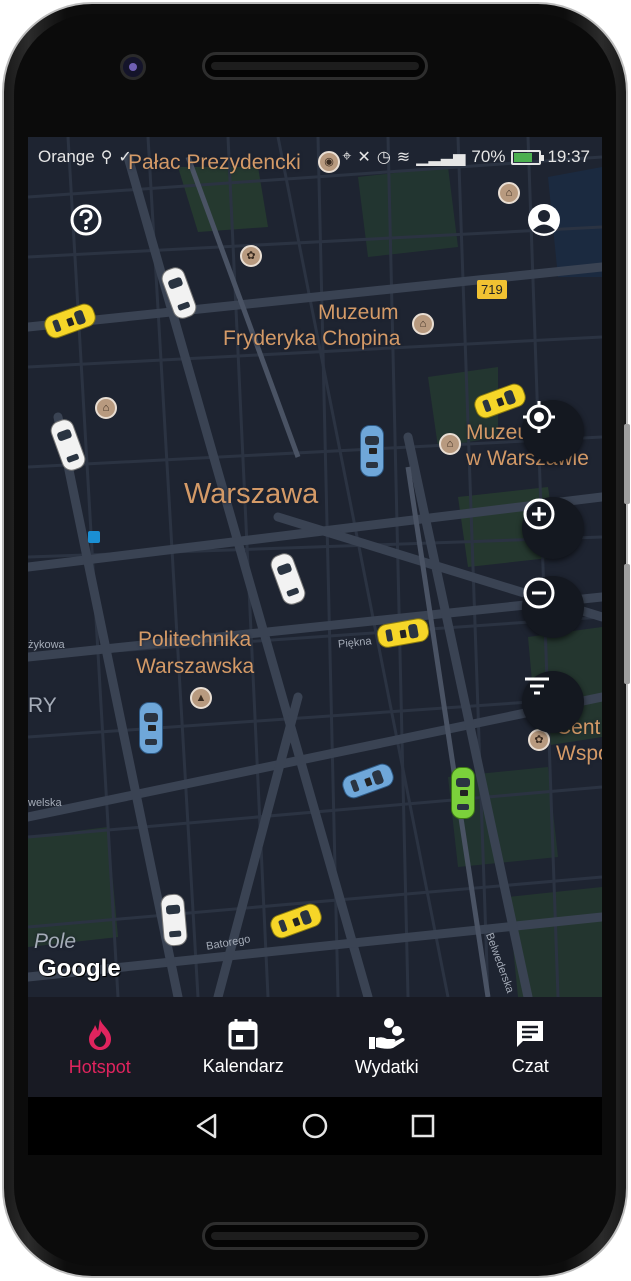 The image size is (631, 1281). I want to click on tab-wydatki: Wydatki, so click(387, 1047).